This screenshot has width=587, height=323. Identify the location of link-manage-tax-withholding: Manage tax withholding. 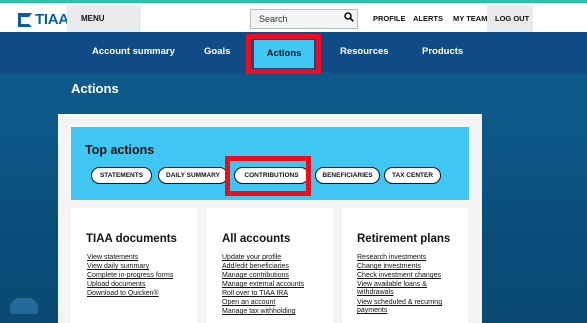
(259, 312).